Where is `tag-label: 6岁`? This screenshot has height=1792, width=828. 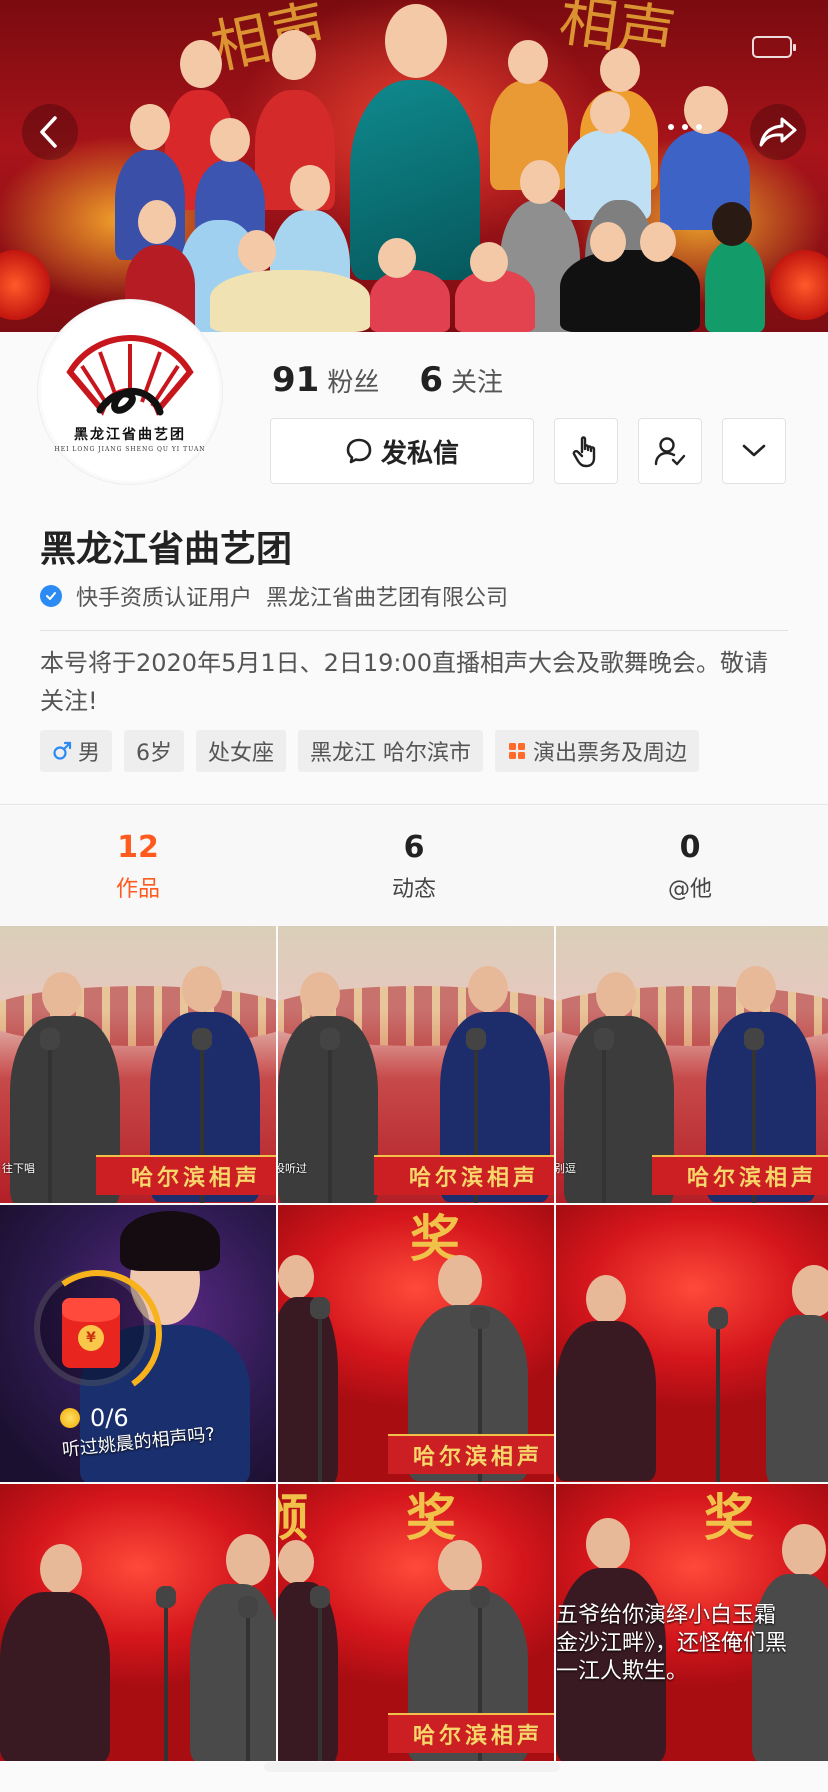 tag-label: 6岁 is located at coordinates (154, 753).